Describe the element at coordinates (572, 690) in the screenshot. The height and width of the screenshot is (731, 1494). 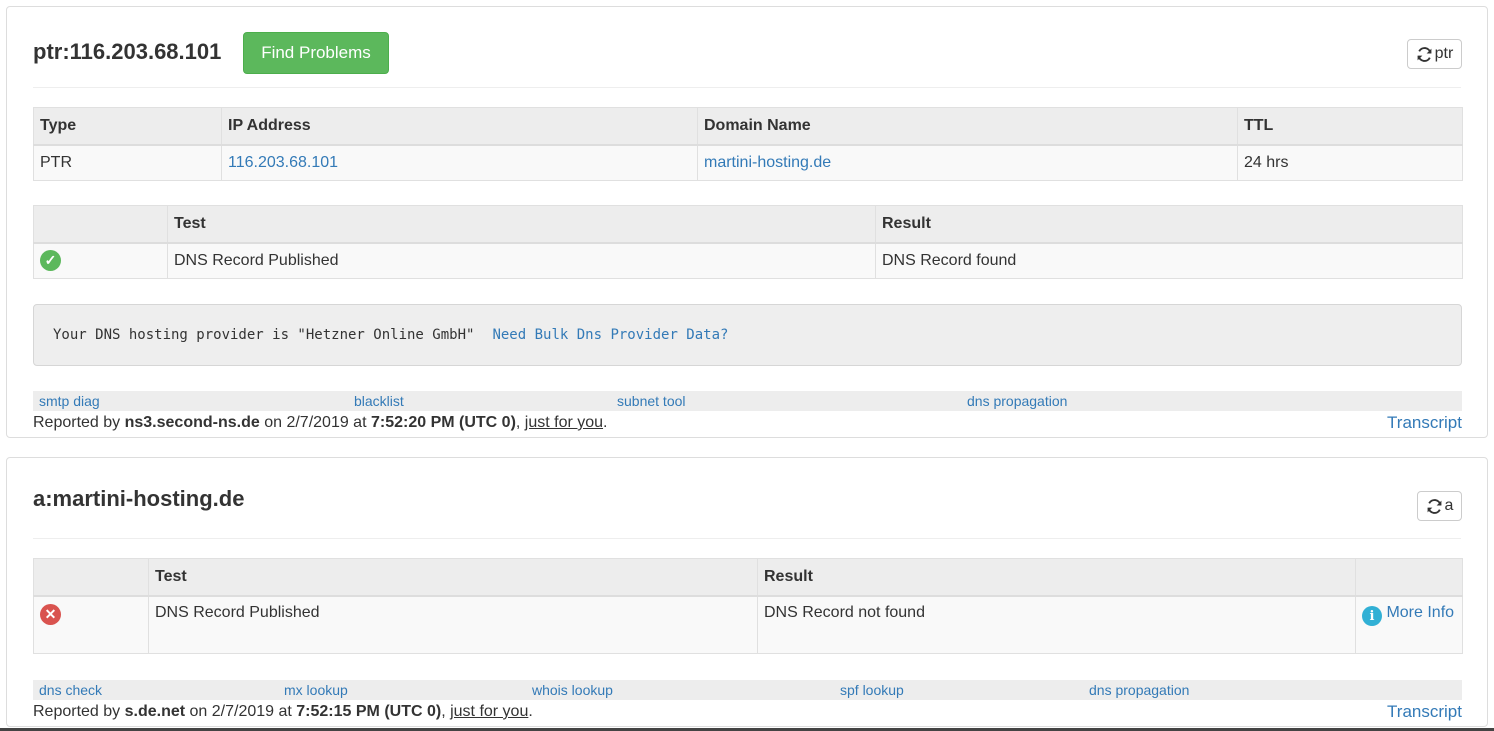
I see `link-whois-lookup: whois lookup` at that location.